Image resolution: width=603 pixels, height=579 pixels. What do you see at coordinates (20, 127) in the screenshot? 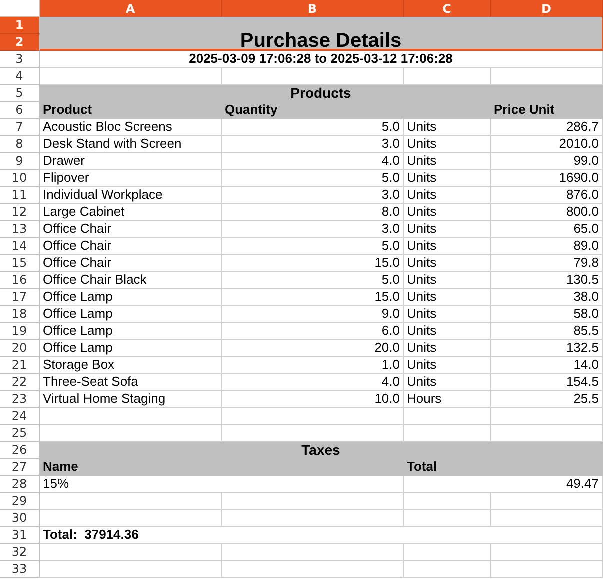
I see `row-header: 7` at bounding box center [20, 127].